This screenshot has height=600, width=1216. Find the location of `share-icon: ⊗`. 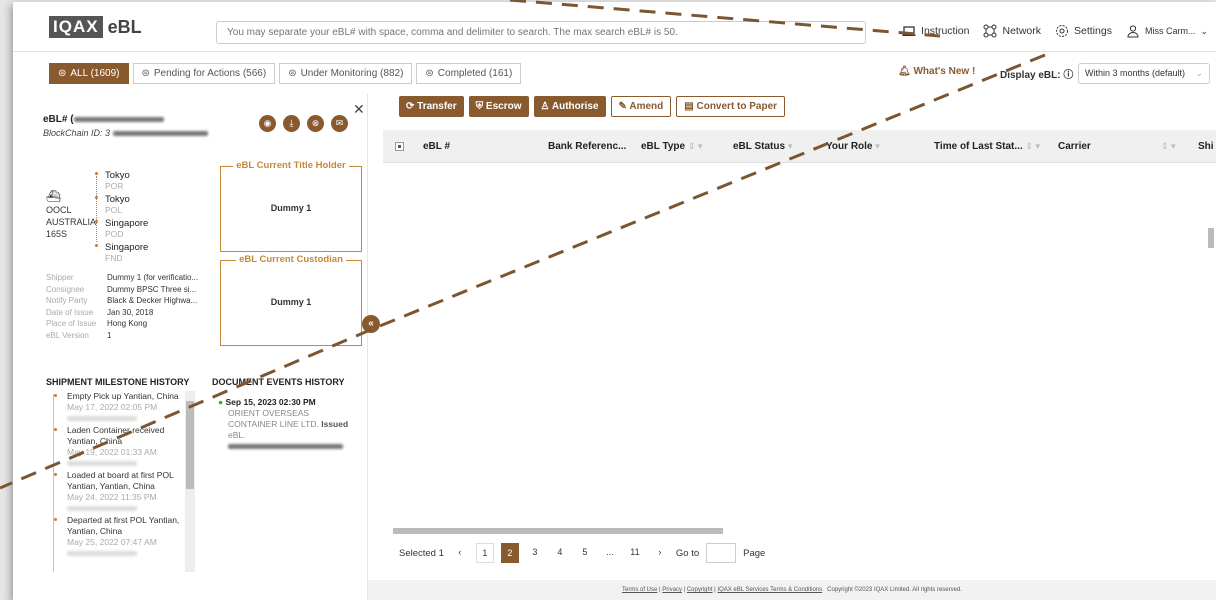

share-icon: ⊗ is located at coordinates (315, 123).